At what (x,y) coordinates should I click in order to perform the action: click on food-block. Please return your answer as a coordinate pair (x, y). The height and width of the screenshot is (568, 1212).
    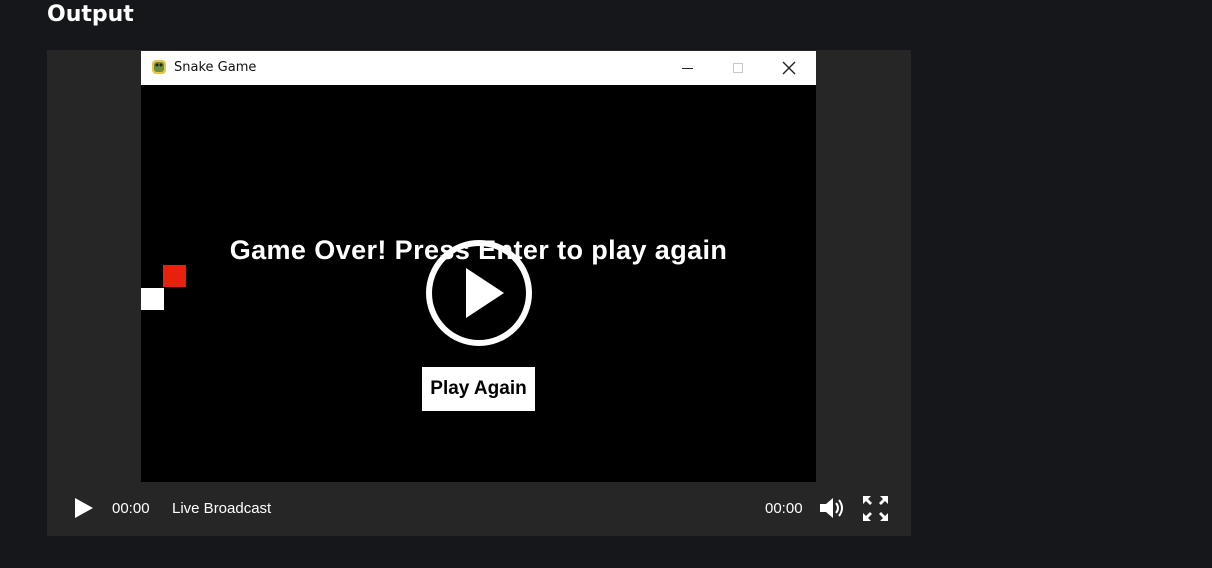
    Looking at the image, I should click on (174, 276).